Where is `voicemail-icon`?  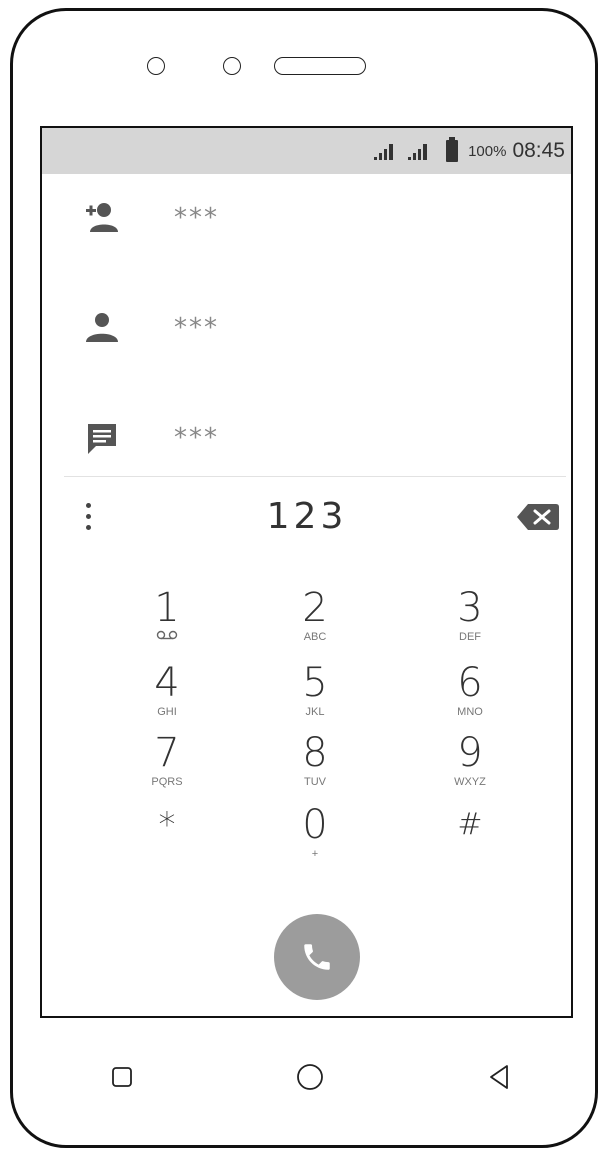
voicemail-icon is located at coordinates (167, 635).